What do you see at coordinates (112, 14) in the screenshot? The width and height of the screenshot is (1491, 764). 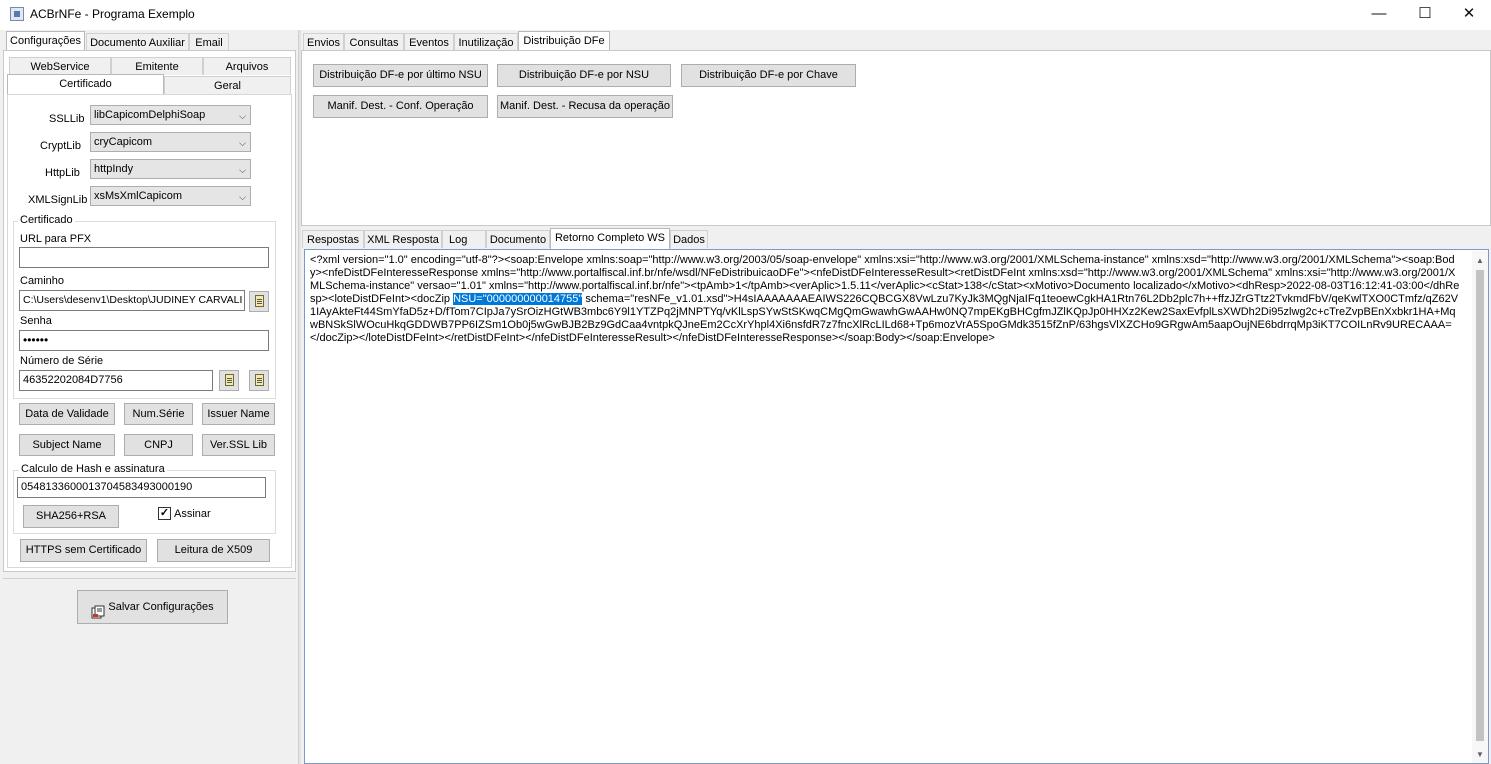 I see `window-title: ACBrNFe - Programa Exemplo` at bounding box center [112, 14].